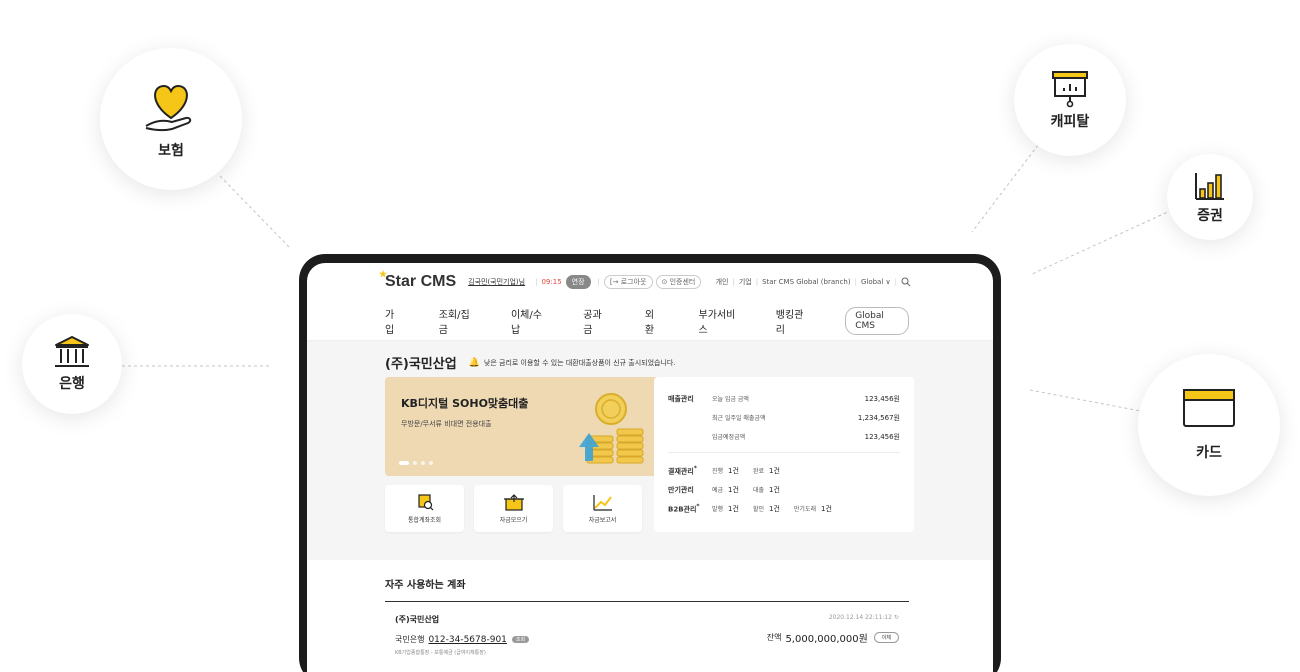 This screenshot has width=1300, height=672. What do you see at coordinates (784, 398) in the screenshot?
I see `sales-row: 매출관리 오늘 입금 금액 123,456원` at bounding box center [784, 398].